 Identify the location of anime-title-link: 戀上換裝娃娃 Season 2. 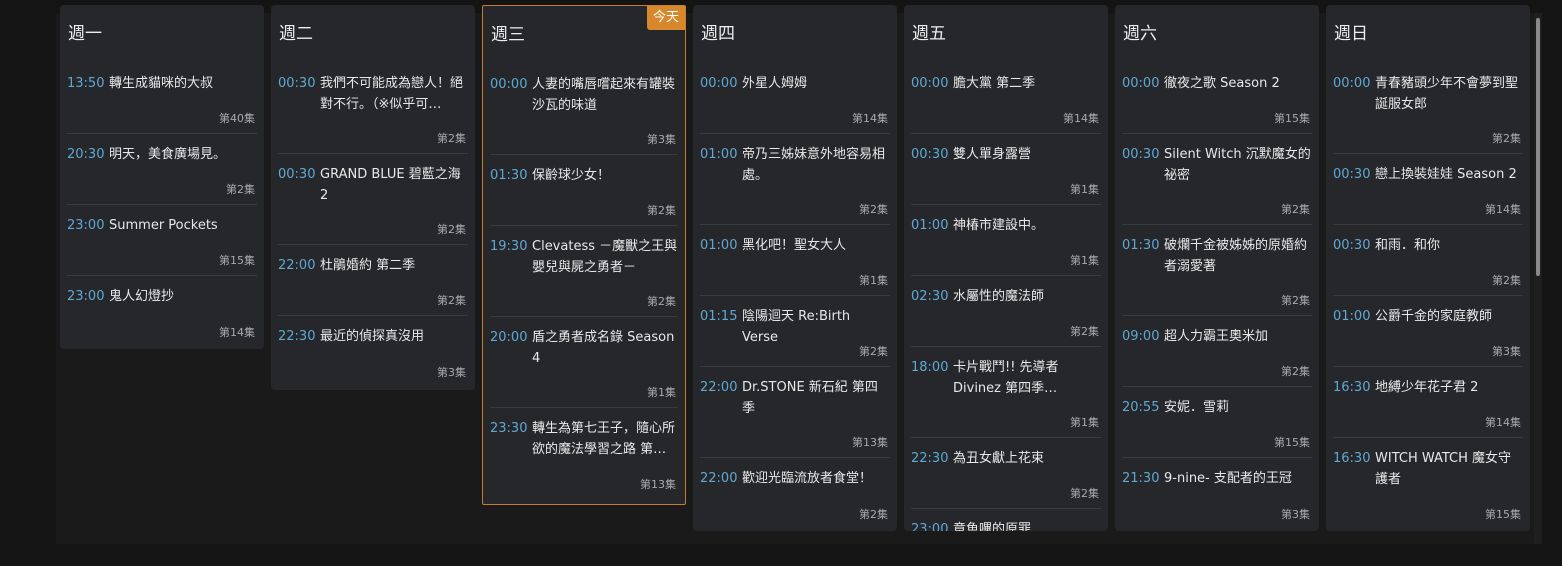
(1446, 174).